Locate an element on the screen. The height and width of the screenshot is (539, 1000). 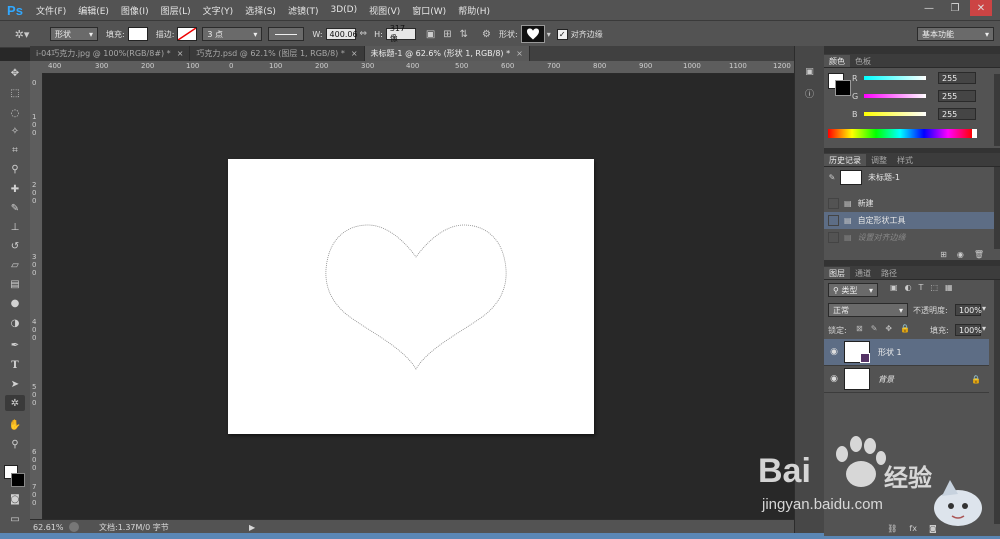
blue-value-input: 255 is located at coordinates (957, 114).